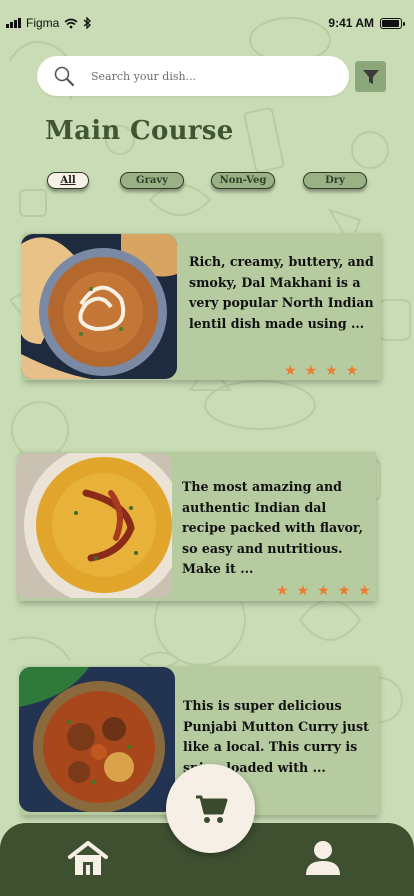  I want to click on status-right: 9:41 AM, so click(366, 23).